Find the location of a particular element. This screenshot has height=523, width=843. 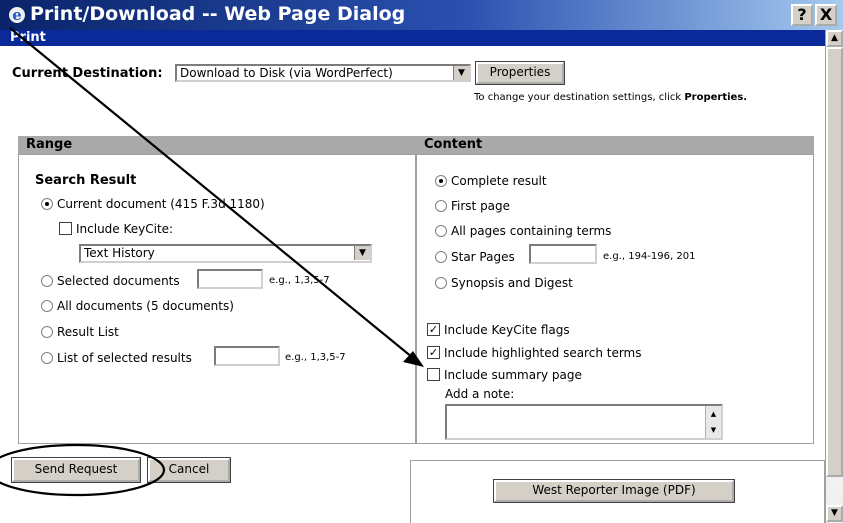

destination-value: Download to Disk (via WordPerfect) is located at coordinates (286, 73).